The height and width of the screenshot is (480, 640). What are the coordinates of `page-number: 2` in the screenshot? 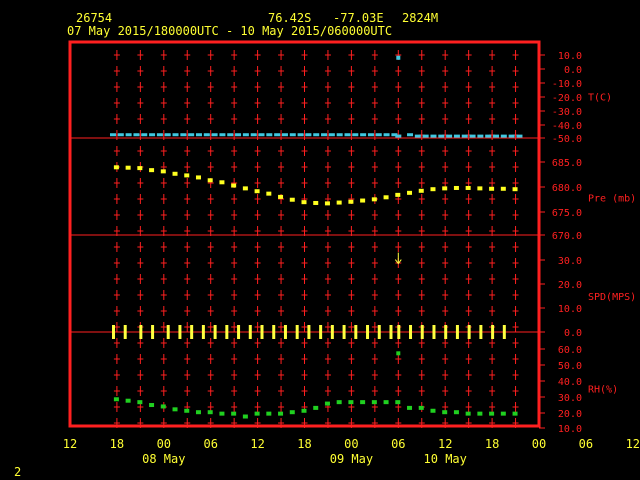 It's located at (18, 472).